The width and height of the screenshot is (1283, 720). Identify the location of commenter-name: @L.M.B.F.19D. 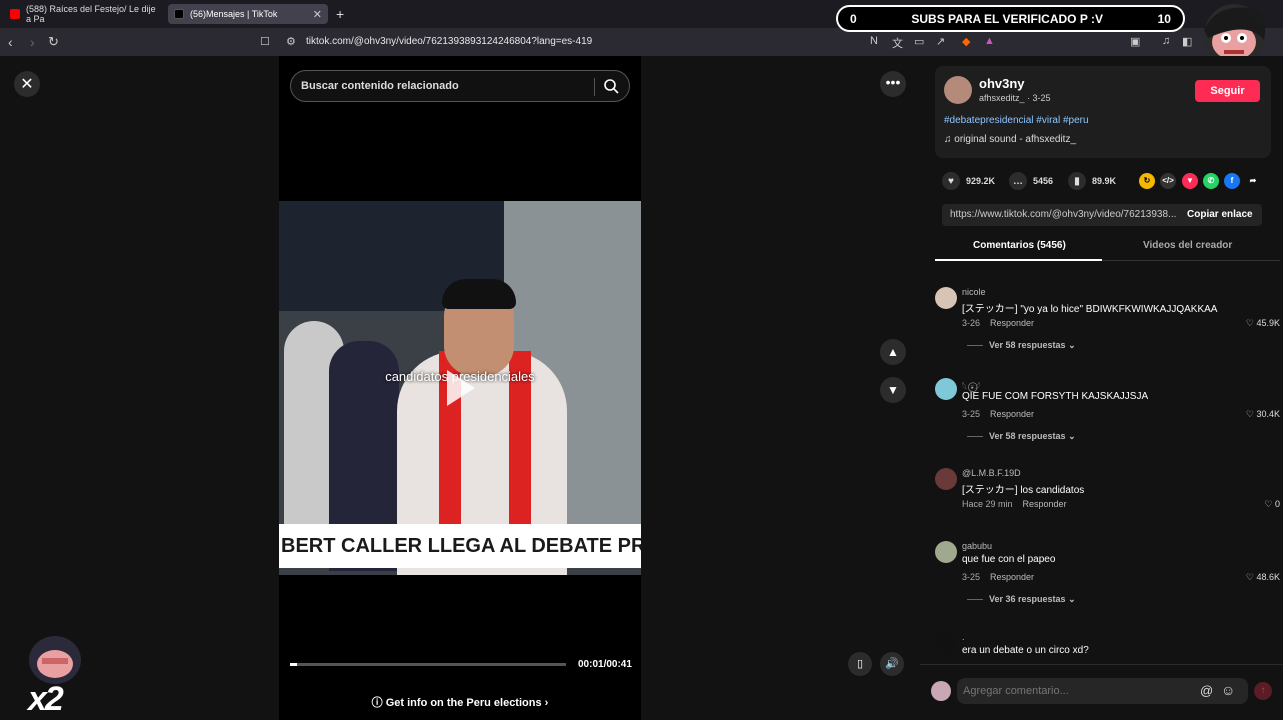
(991, 473).